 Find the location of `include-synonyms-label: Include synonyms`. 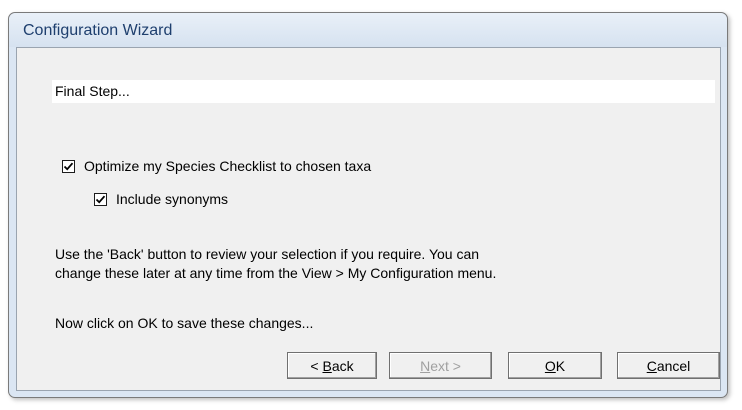

include-synonyms-label: Include synonyms is located at coordinates (172, 199).